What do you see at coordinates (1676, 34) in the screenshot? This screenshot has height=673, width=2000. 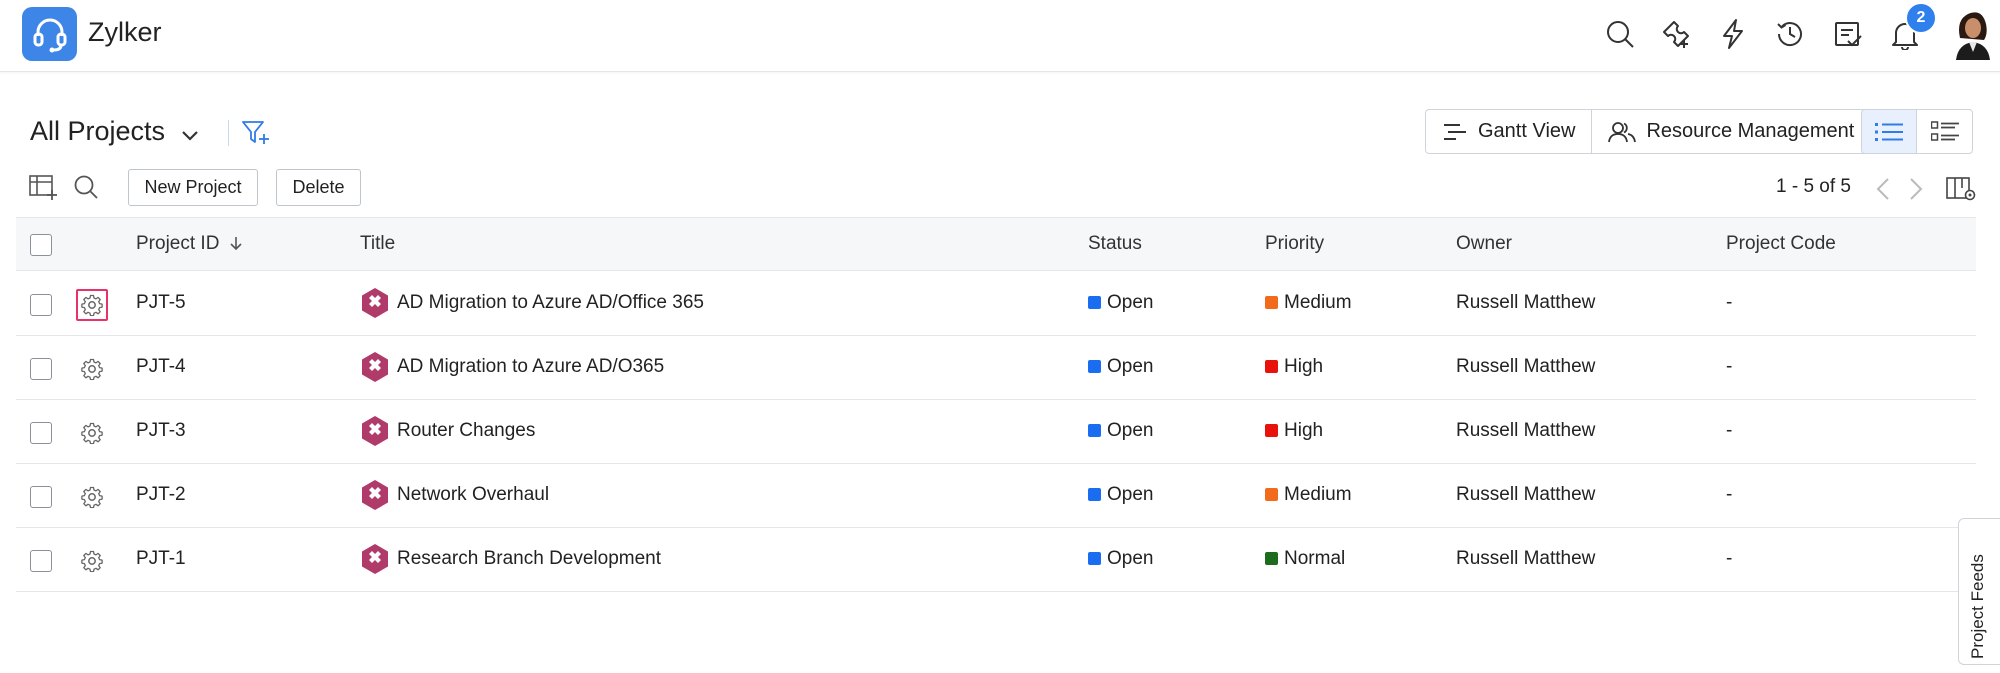 I see `add-ticket-icon` at bounding box center [1676, 34].